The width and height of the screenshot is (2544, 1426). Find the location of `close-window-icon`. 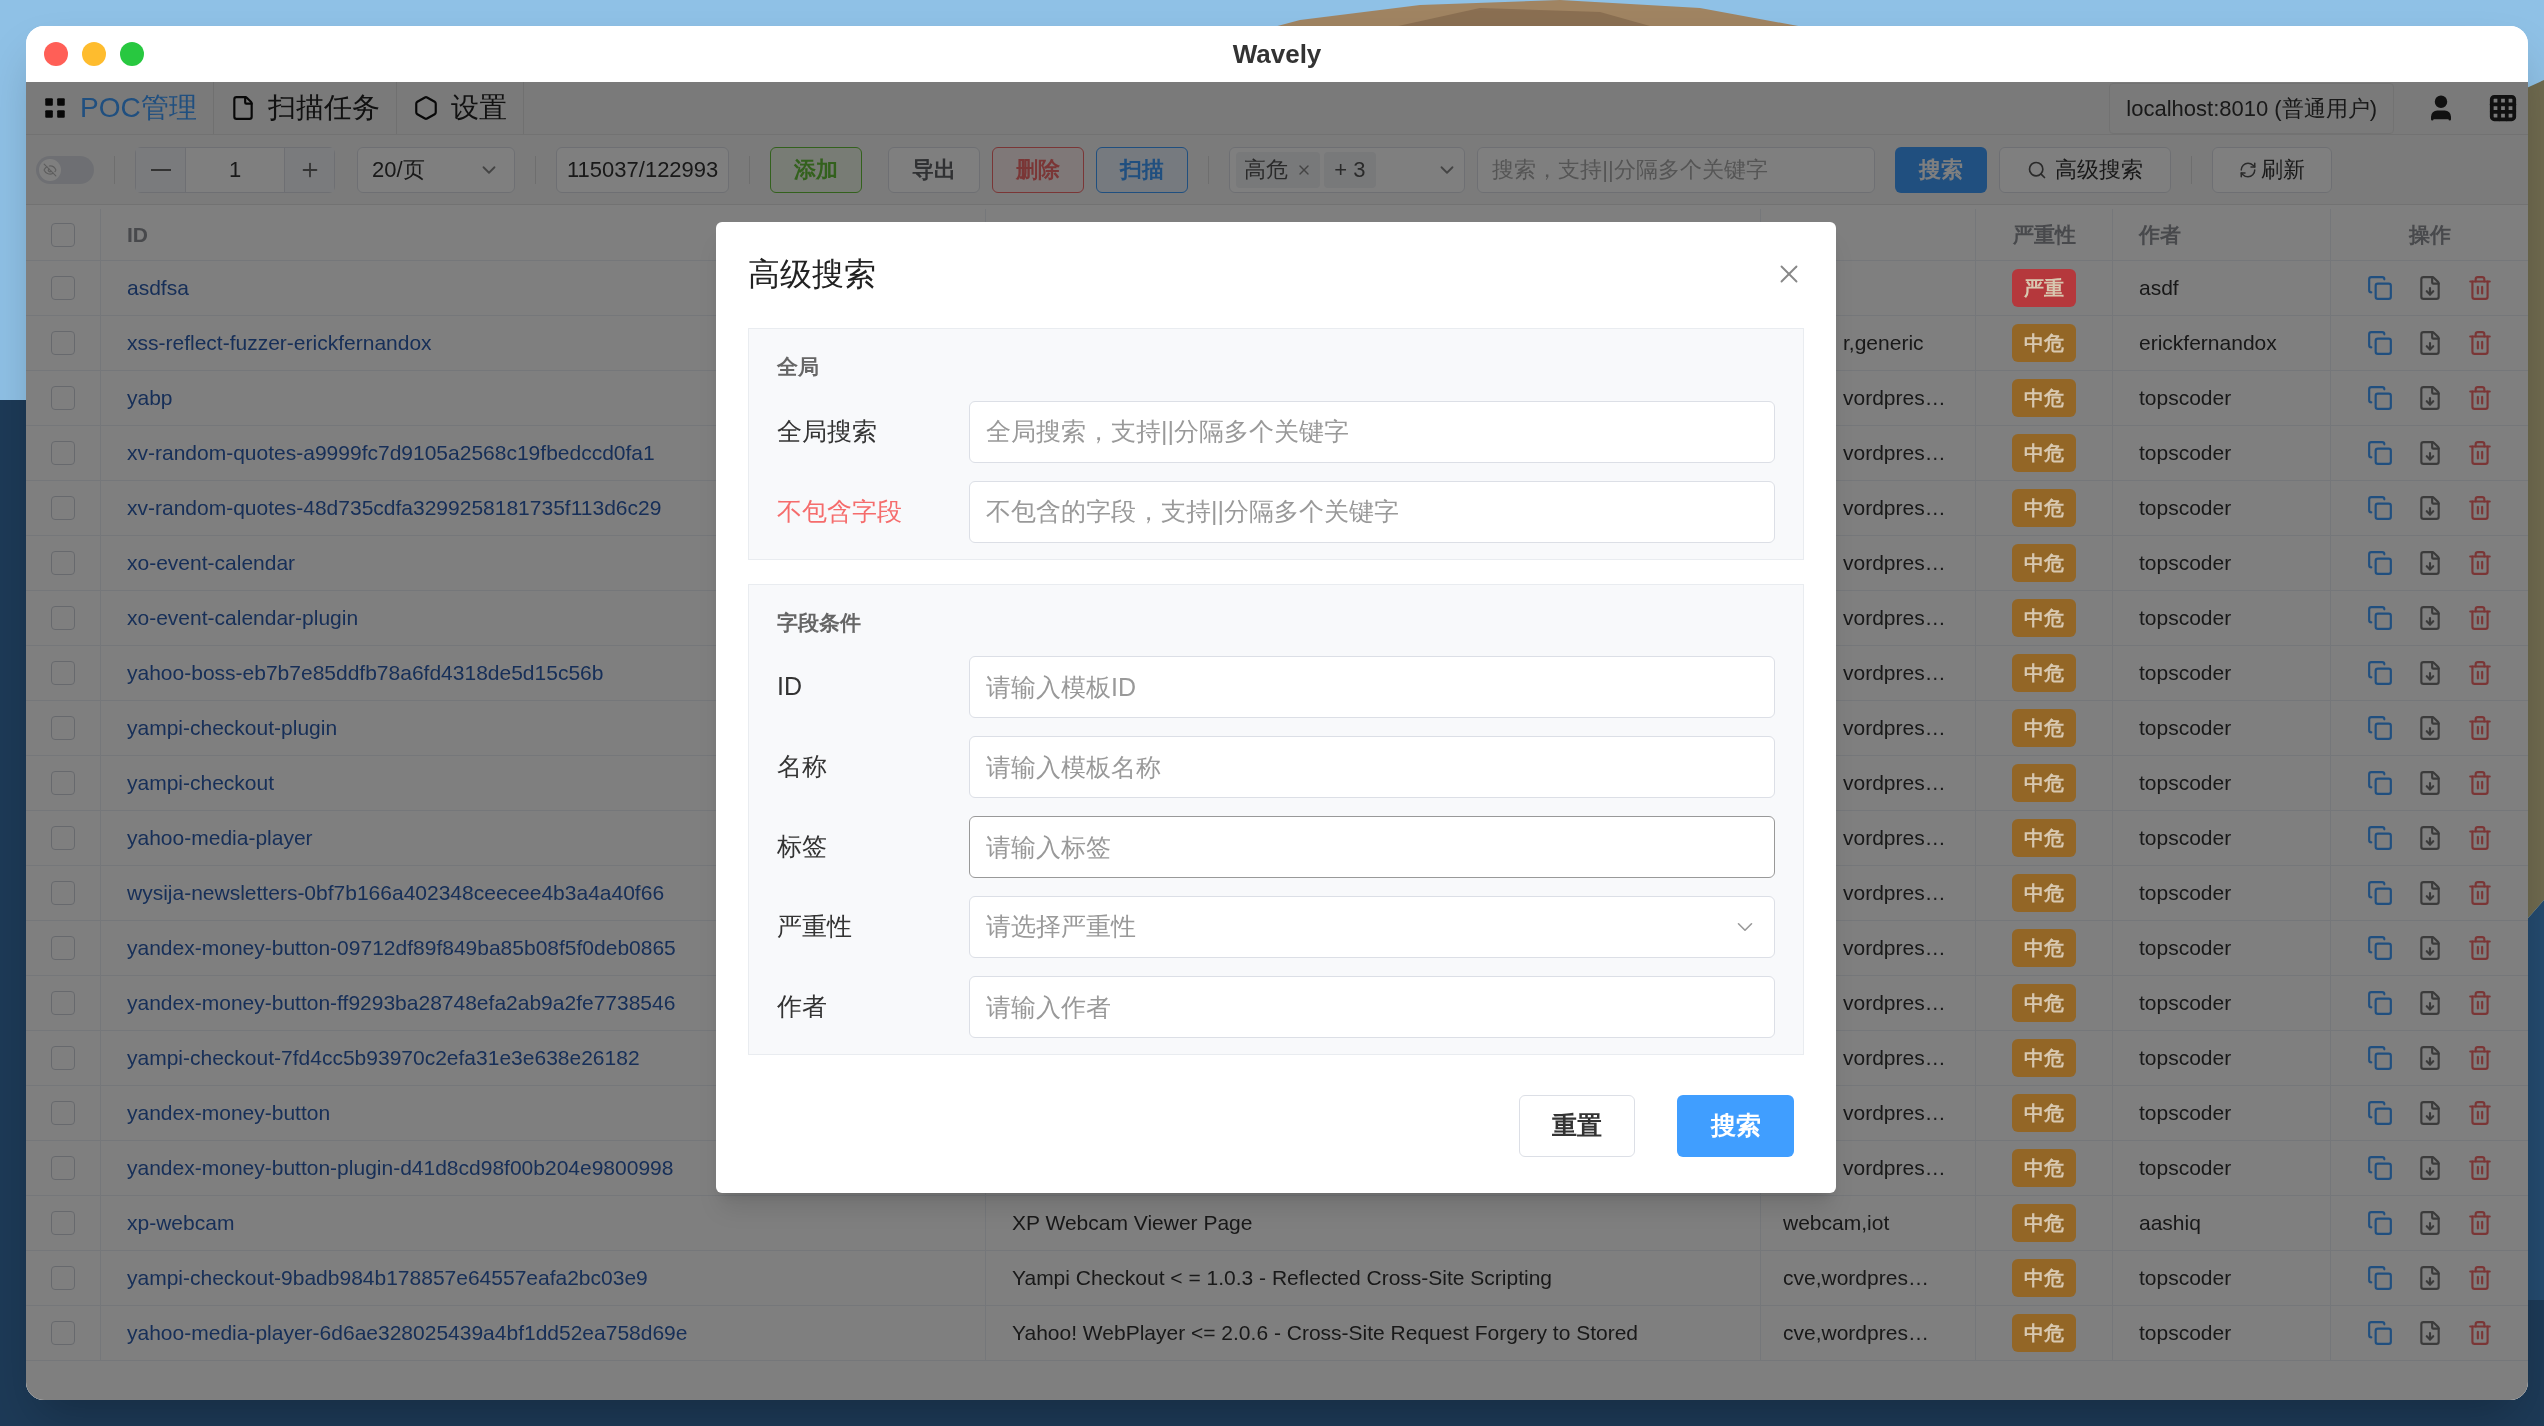

close-window-icon is located at coordinates (56, 54).